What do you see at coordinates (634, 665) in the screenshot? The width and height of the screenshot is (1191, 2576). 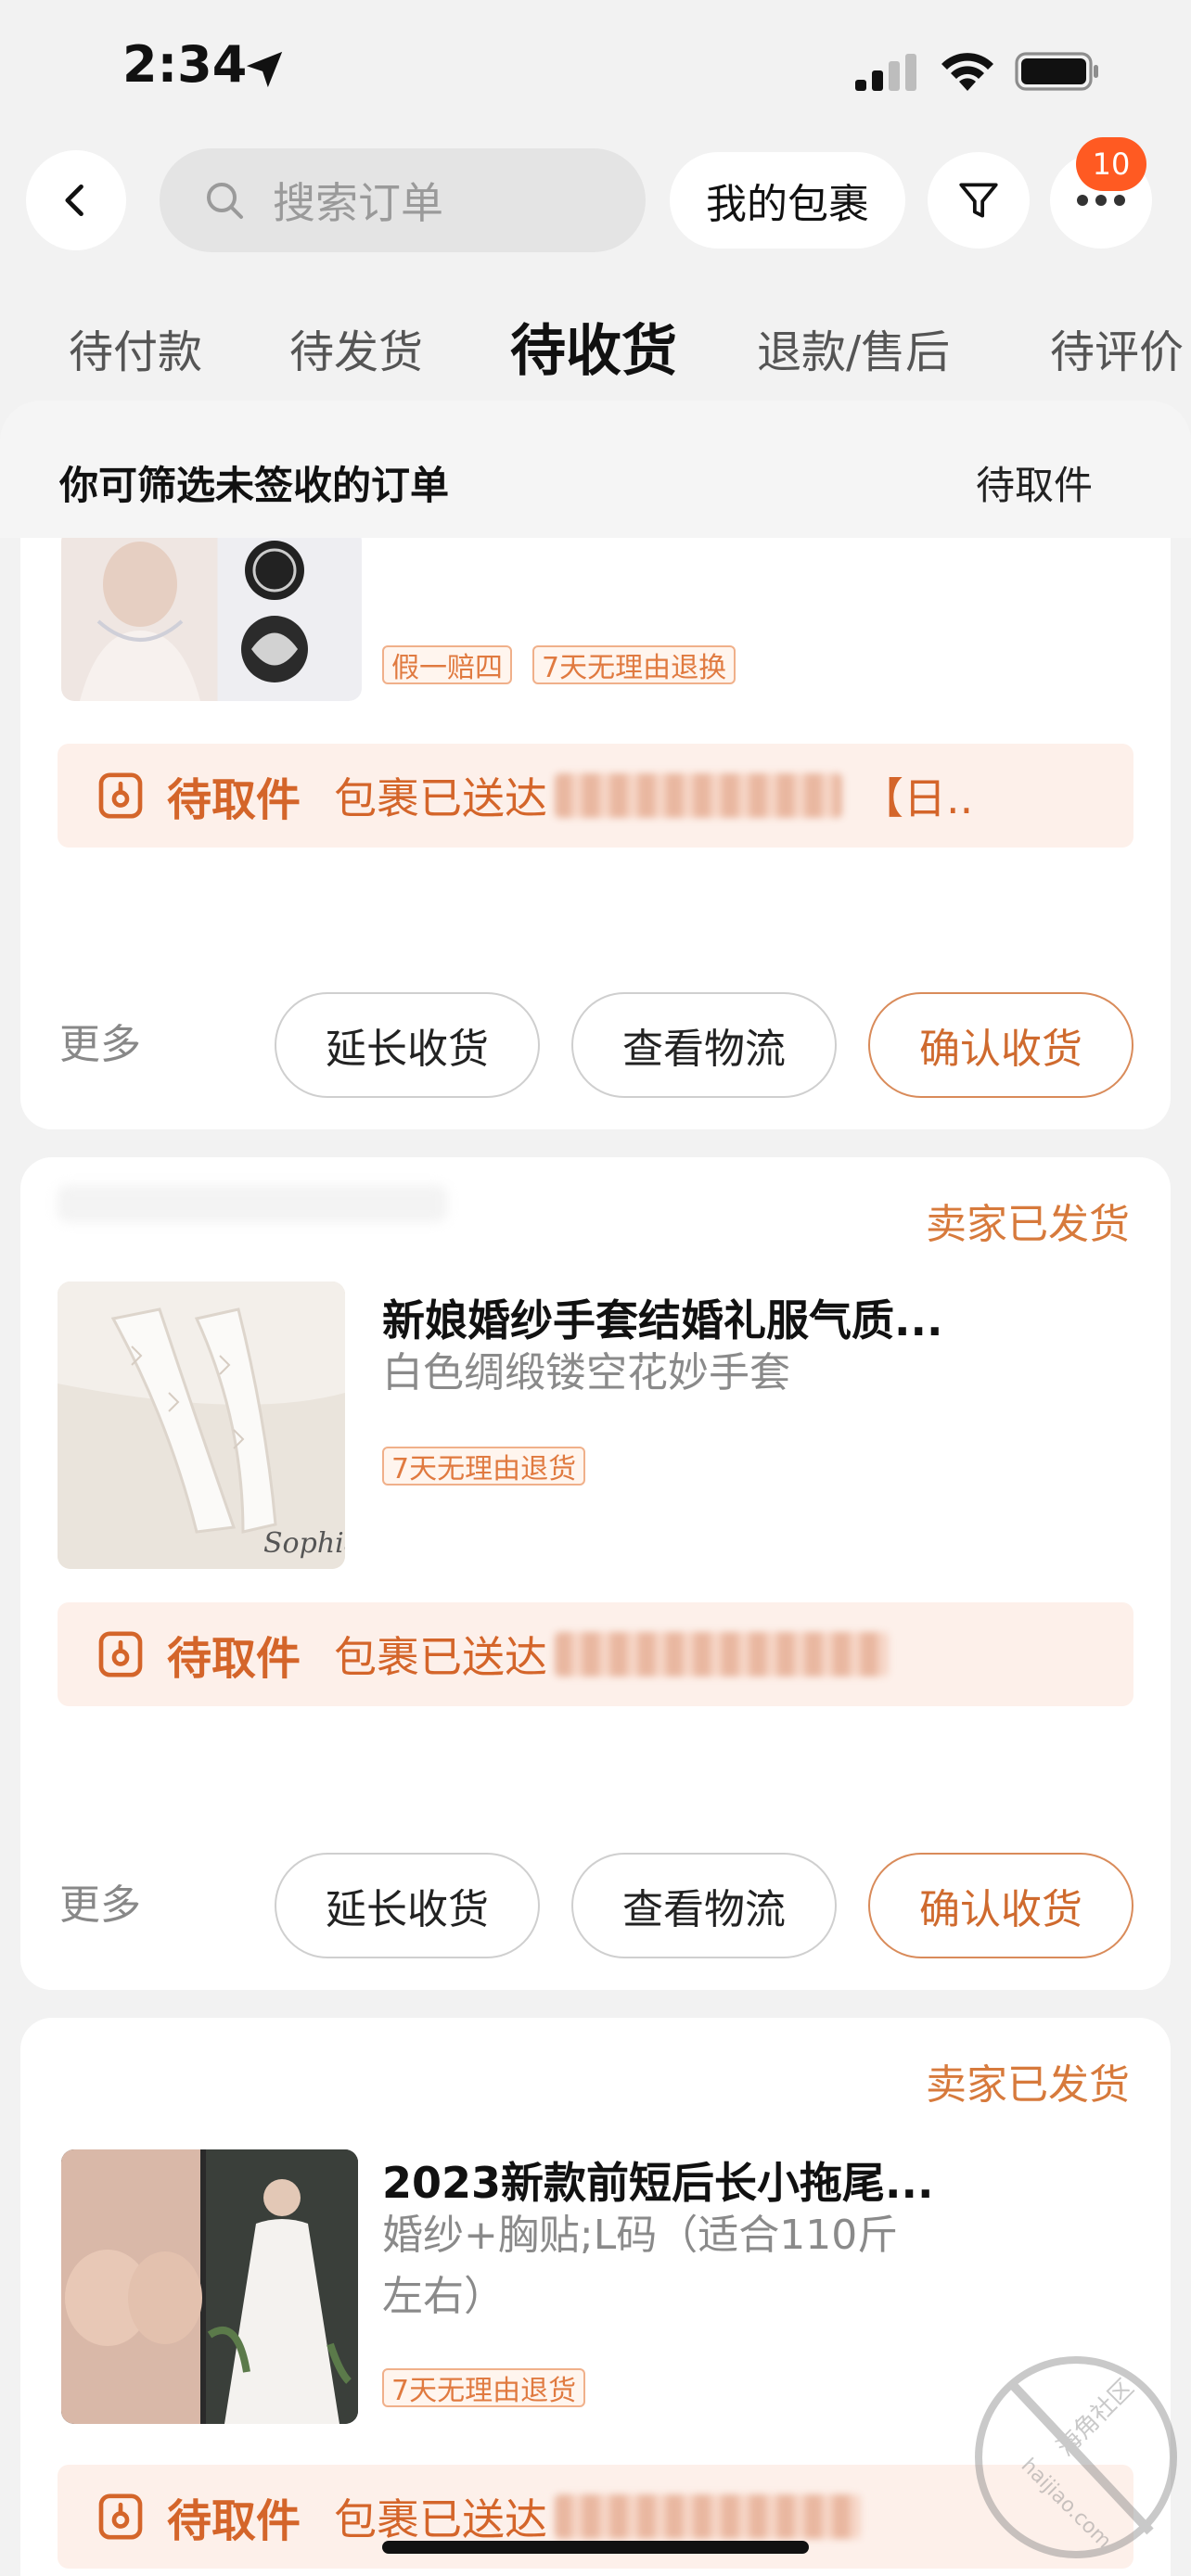 I see `tag-7day-return: 7天无理由退换` at bounding box center [634, 665].